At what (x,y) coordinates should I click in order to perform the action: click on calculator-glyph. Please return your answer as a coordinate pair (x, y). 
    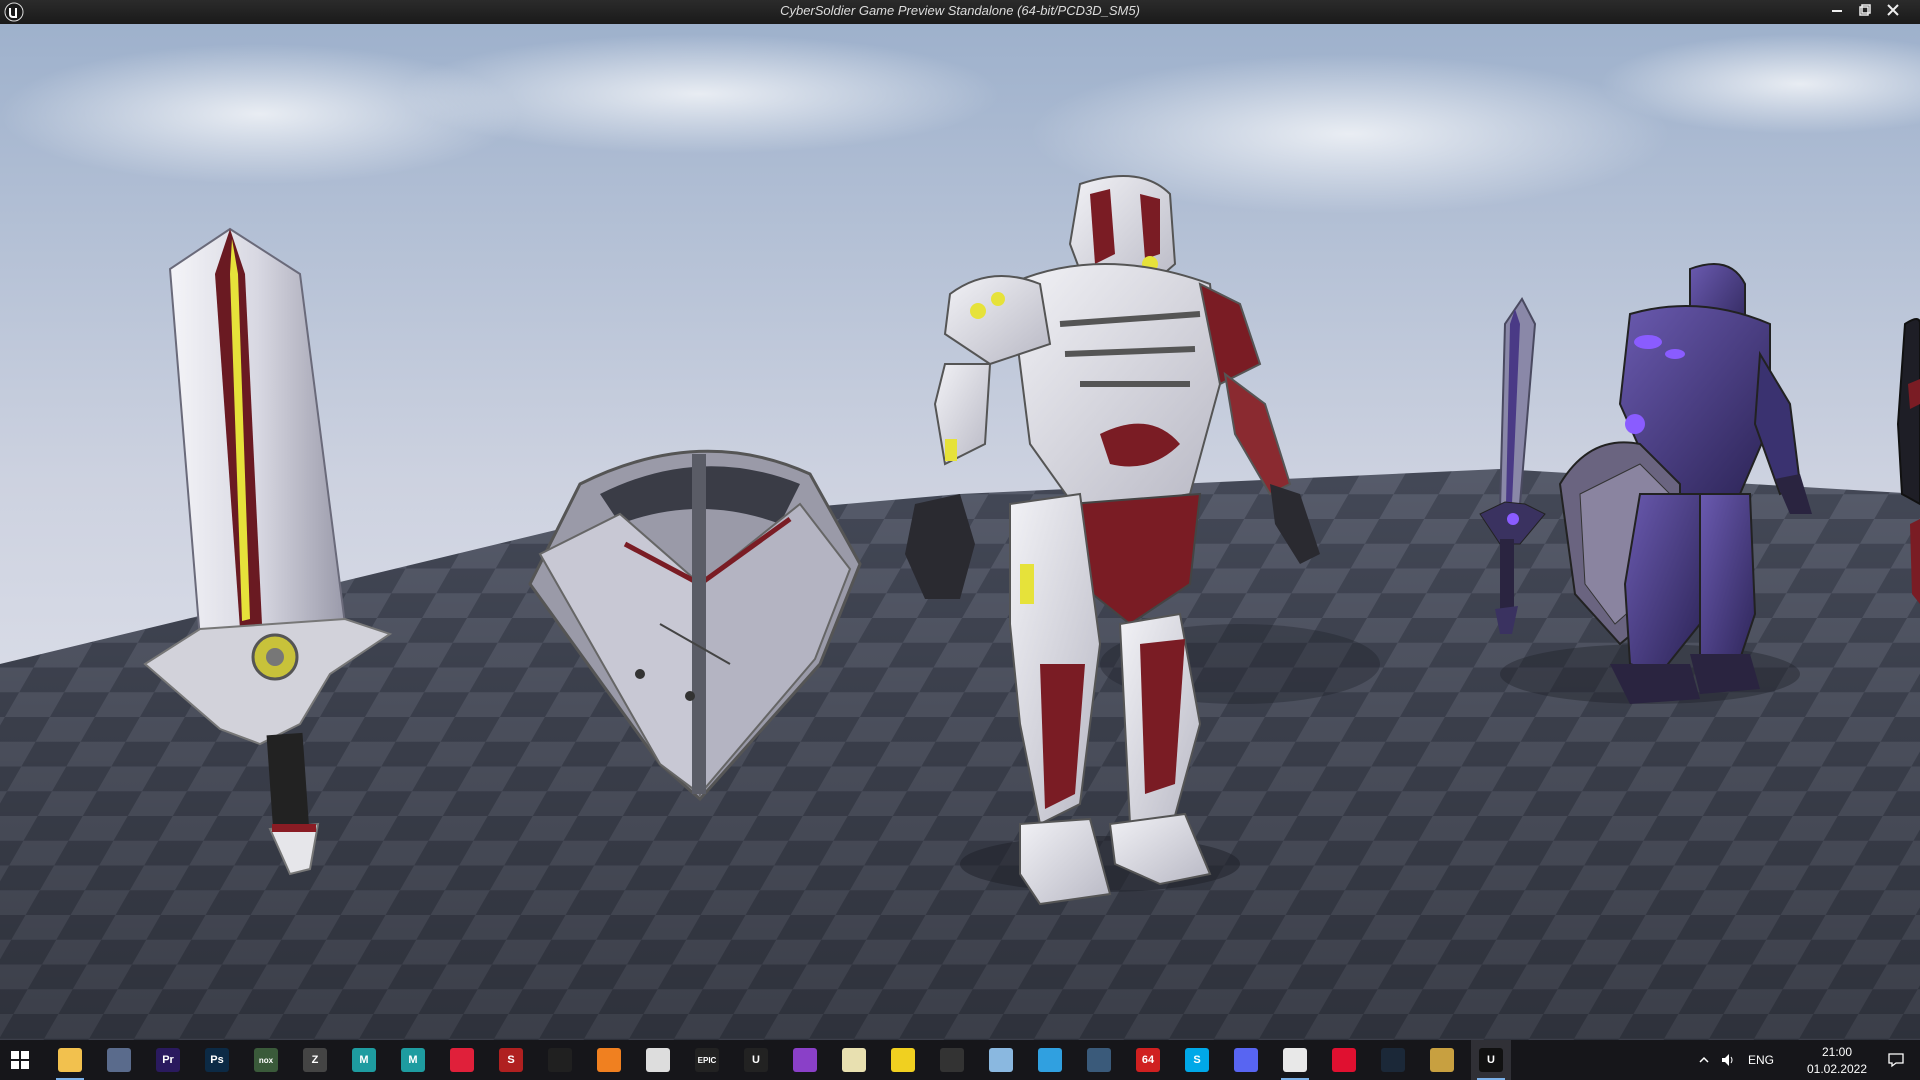
    Looking at the image, I should click on (119, 1060).